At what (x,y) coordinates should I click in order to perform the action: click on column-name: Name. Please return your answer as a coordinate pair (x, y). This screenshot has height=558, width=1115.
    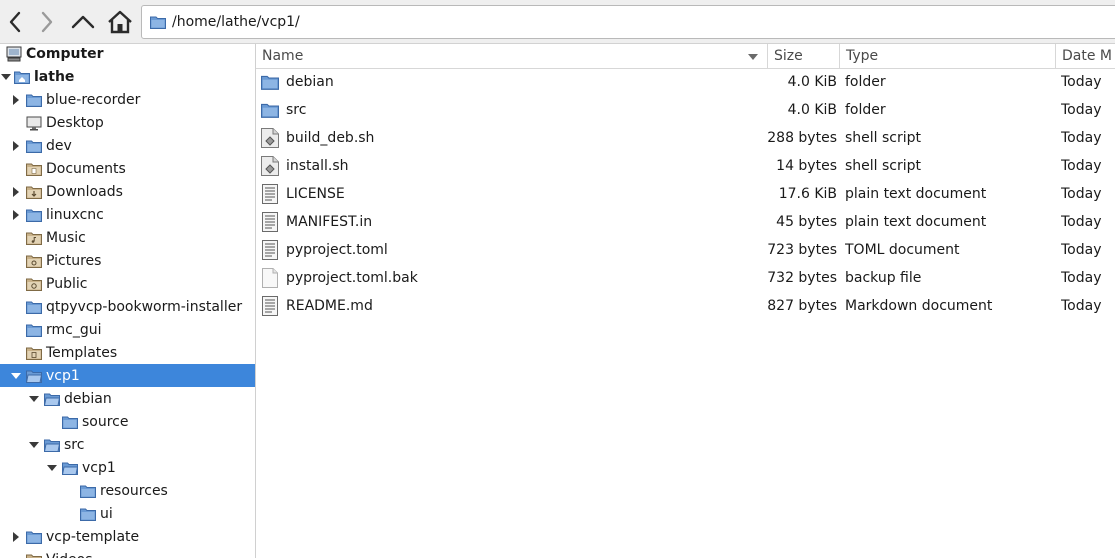
    Looking at the image, I should click on (512, 56).